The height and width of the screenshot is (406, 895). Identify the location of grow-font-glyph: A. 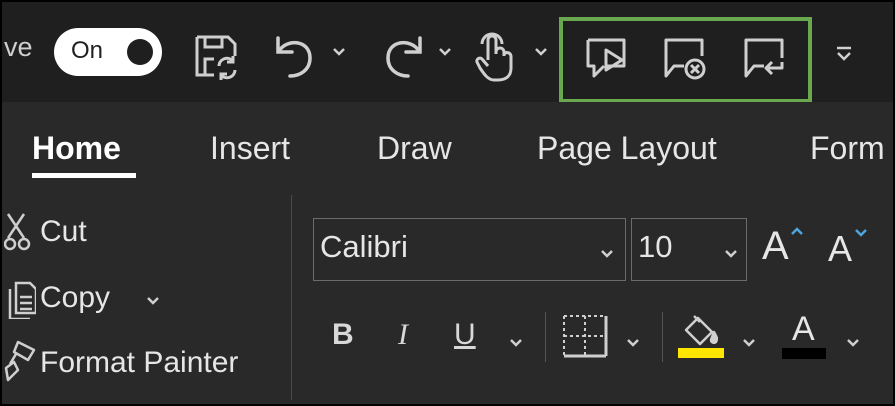
(775, 246).